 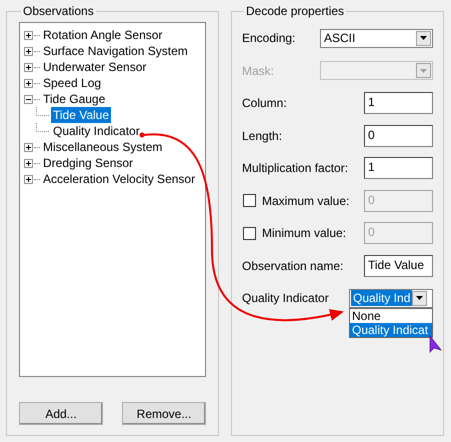 What do you see at coordinates (119, 179) in the screenshot?
I see `tree-item: Acceleration Velocity Sensor` at bounding box center [119, 179].